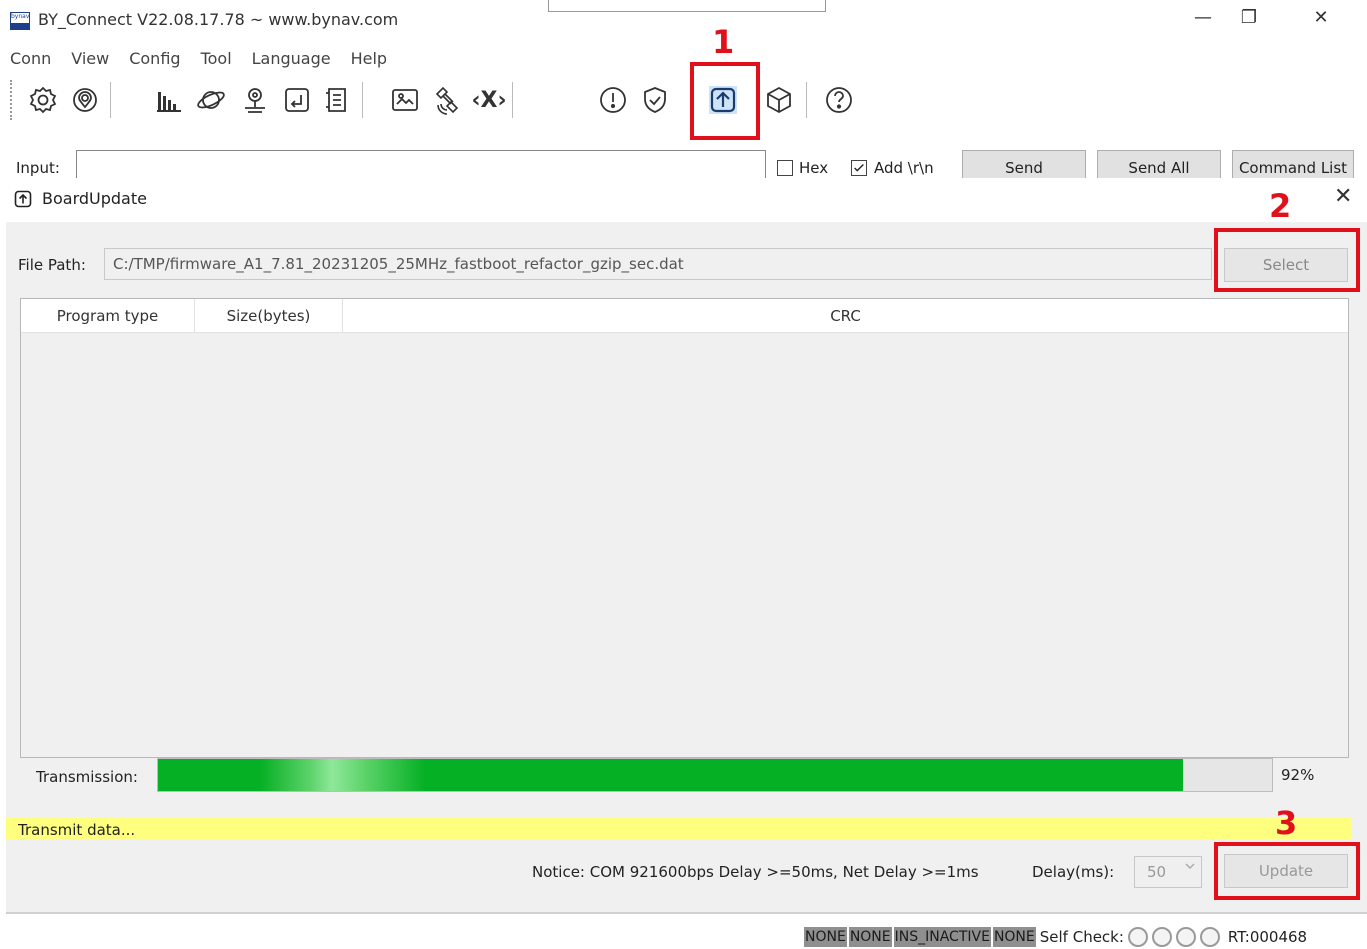  What do you see at coordinates (679, 829) in the screenshot?
I see `status-message-bar` at bounding box center [679, 829].